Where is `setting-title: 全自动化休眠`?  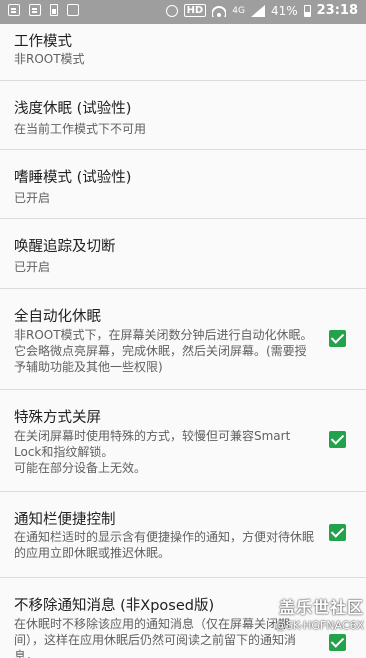
setting-title: 全自动化休眠 is located at coordinates (57, 317).